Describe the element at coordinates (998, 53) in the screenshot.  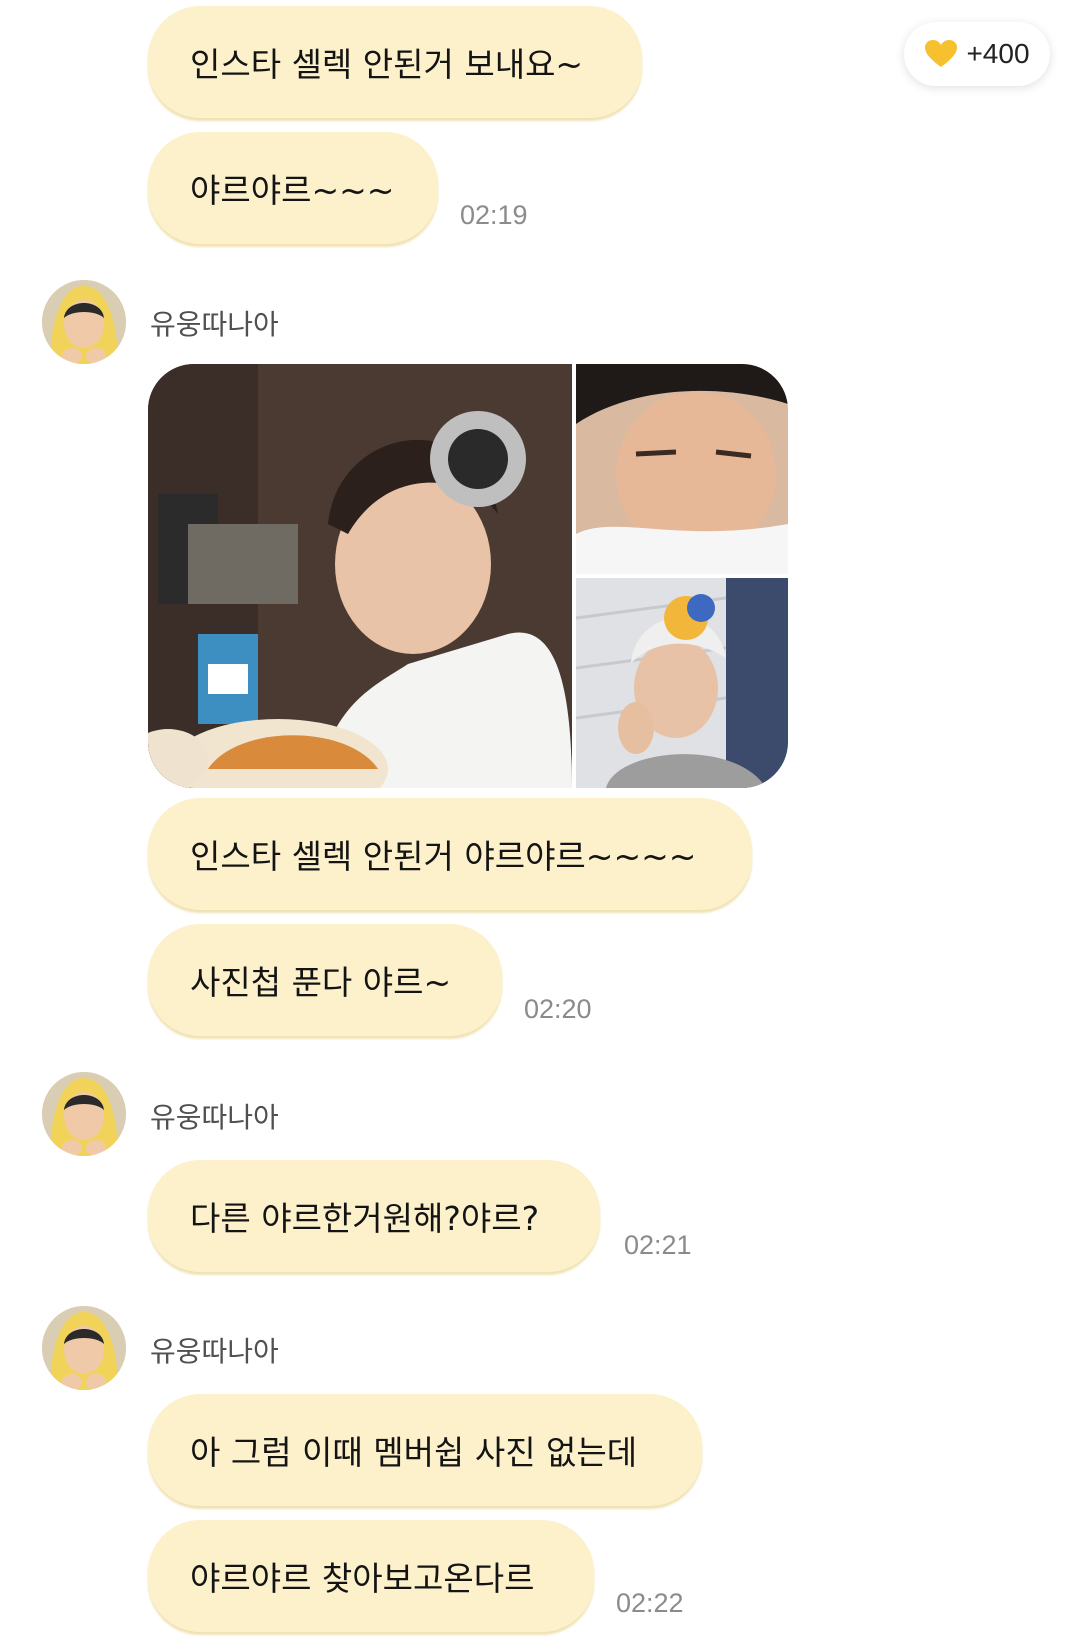
I see `points-count: +400` at that location.